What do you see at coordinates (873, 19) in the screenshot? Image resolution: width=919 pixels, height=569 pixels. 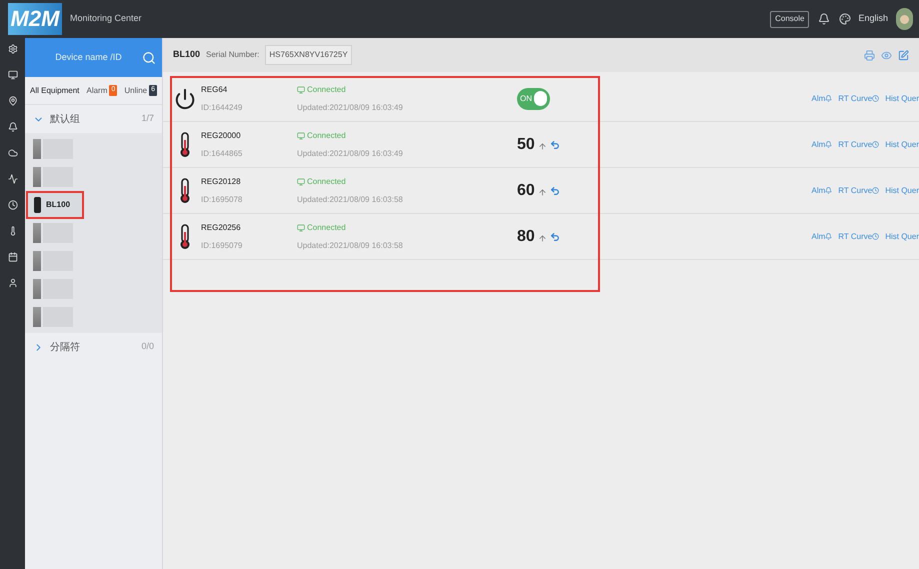 I see `language-selector: English` at bounding box center [873, 19].